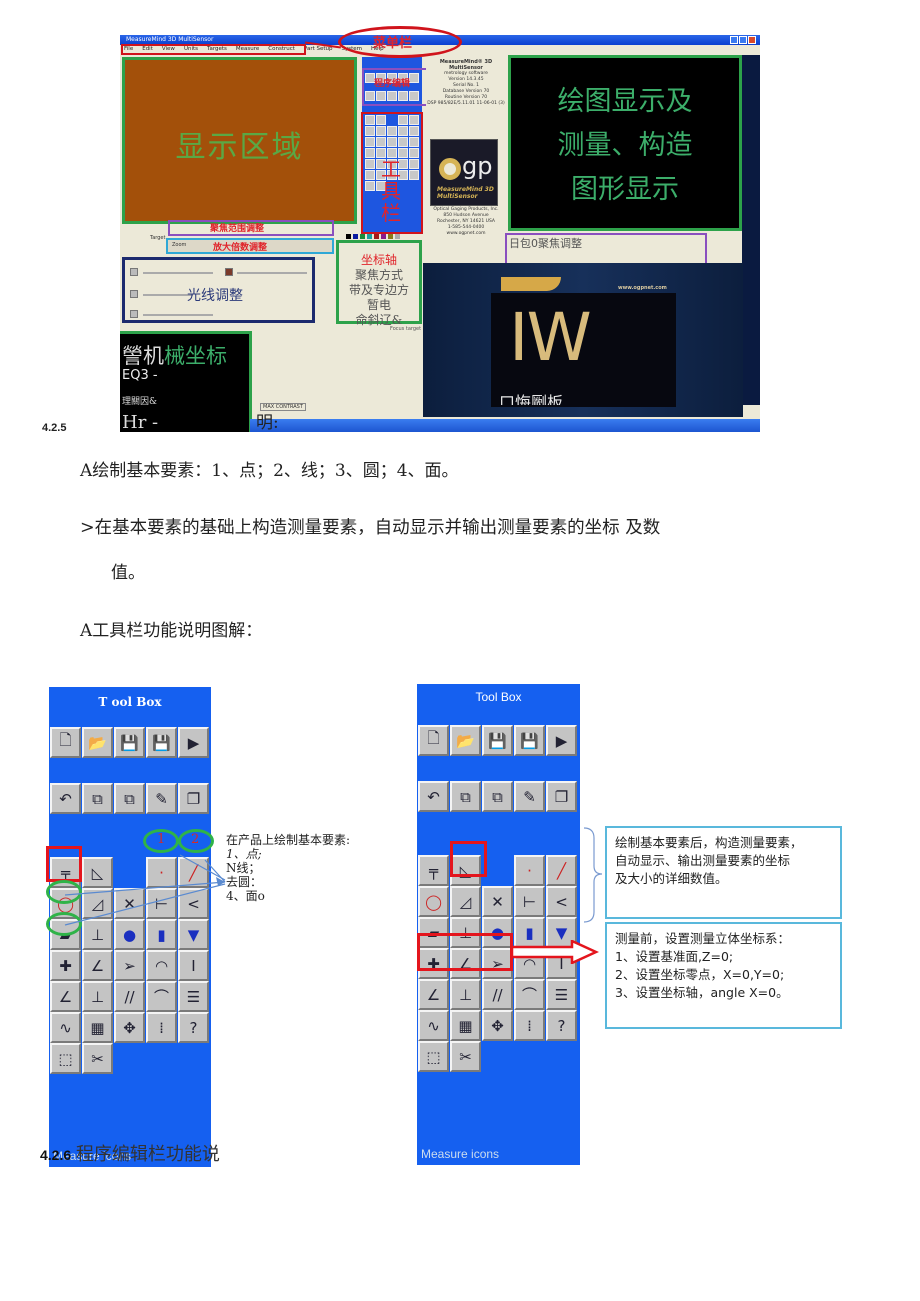  I want to click on callout-construct: 绘制基本要素后，构造测量要素， 自动显示、输出测量要素的坐标 及大小的详细数值。, so click(723, 872).